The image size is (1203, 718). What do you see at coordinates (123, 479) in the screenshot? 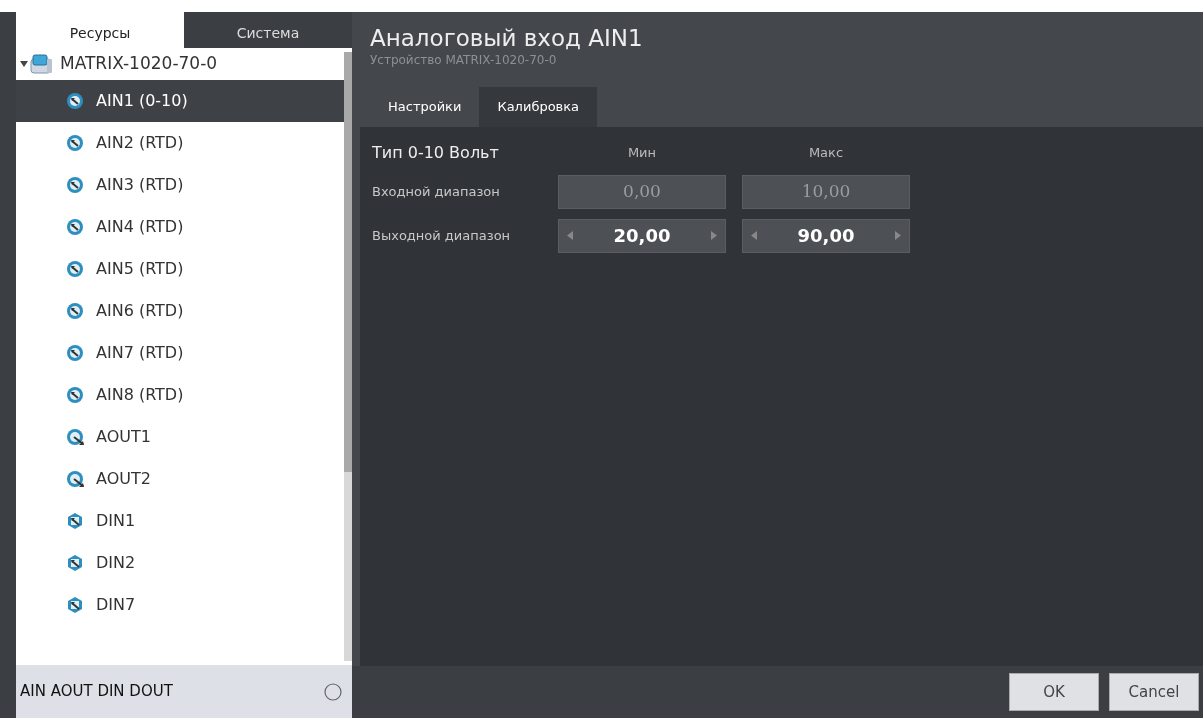
I see `tree-item: AOUT2` at bounding box center [123, 479].